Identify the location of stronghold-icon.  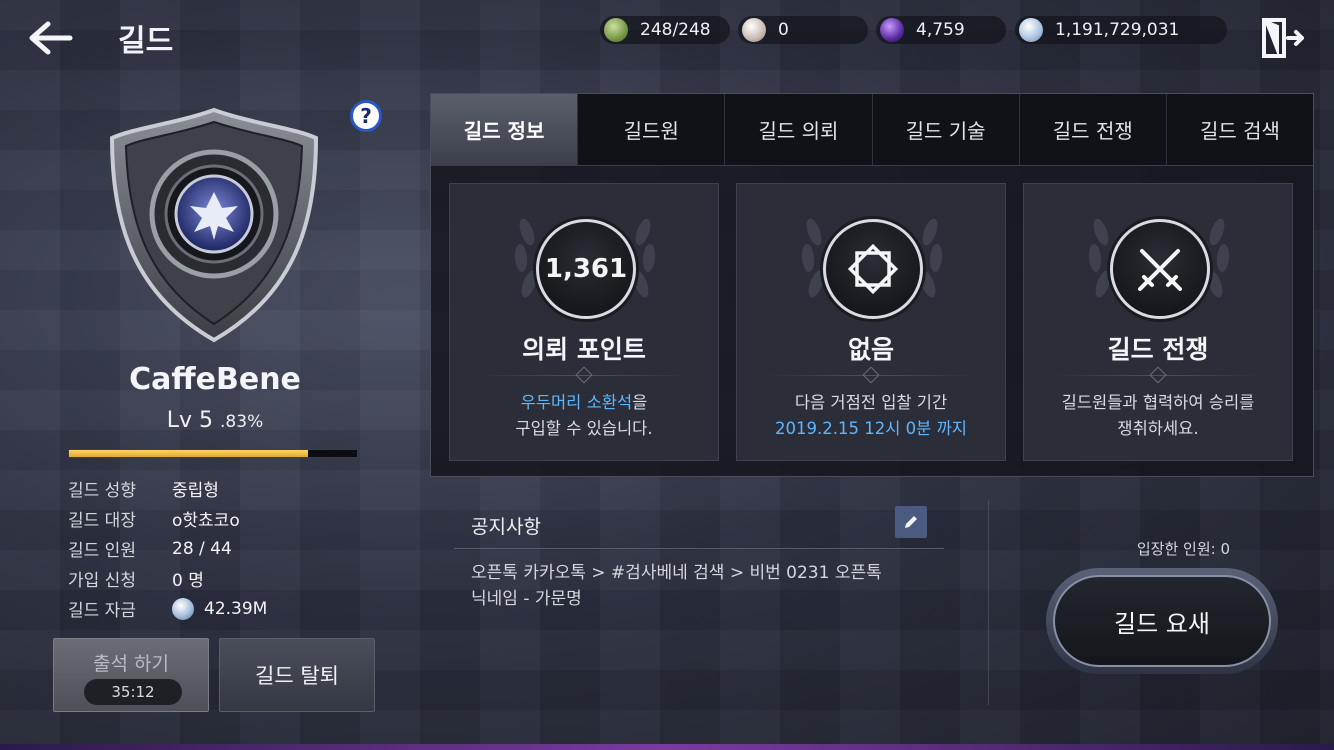
(873, 269).